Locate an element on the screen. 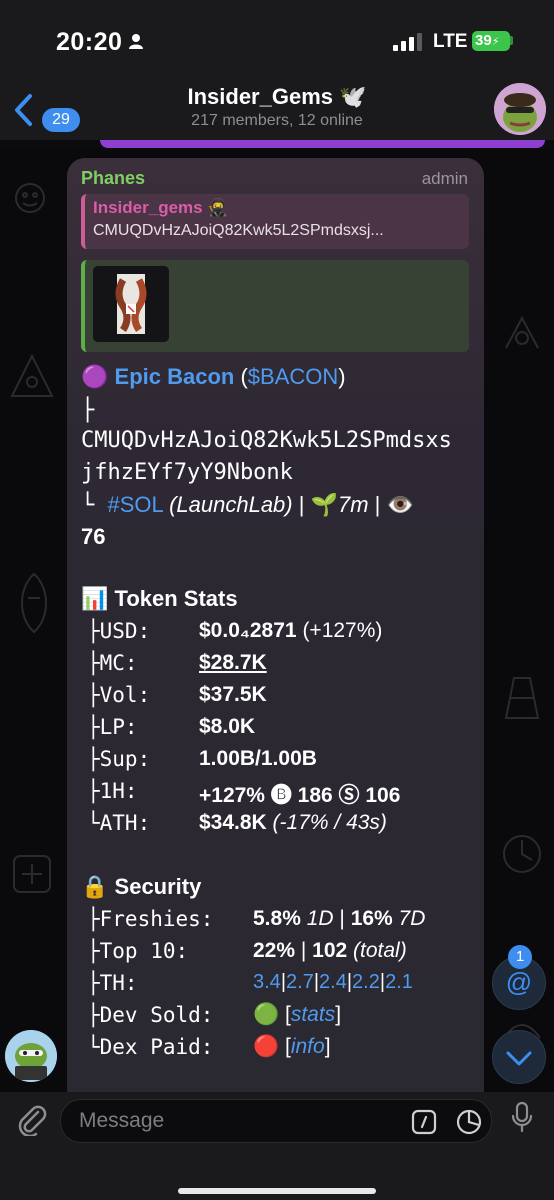 This screenshot has height=1200, width=554. bot-command-icon is located at coordinates (424, 1122).